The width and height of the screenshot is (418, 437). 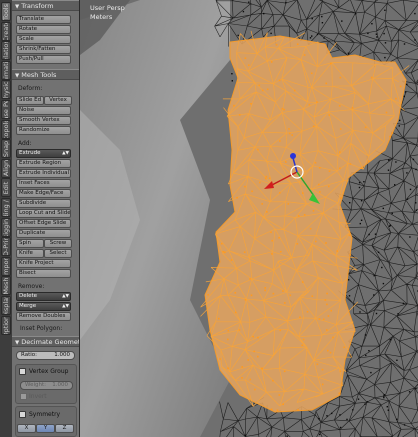 What do you see at coordinates (45, 74) in the screenshot?
I see `mesh-tools-header: ▼ Mesh Tools` at bounding box center [45, 74].